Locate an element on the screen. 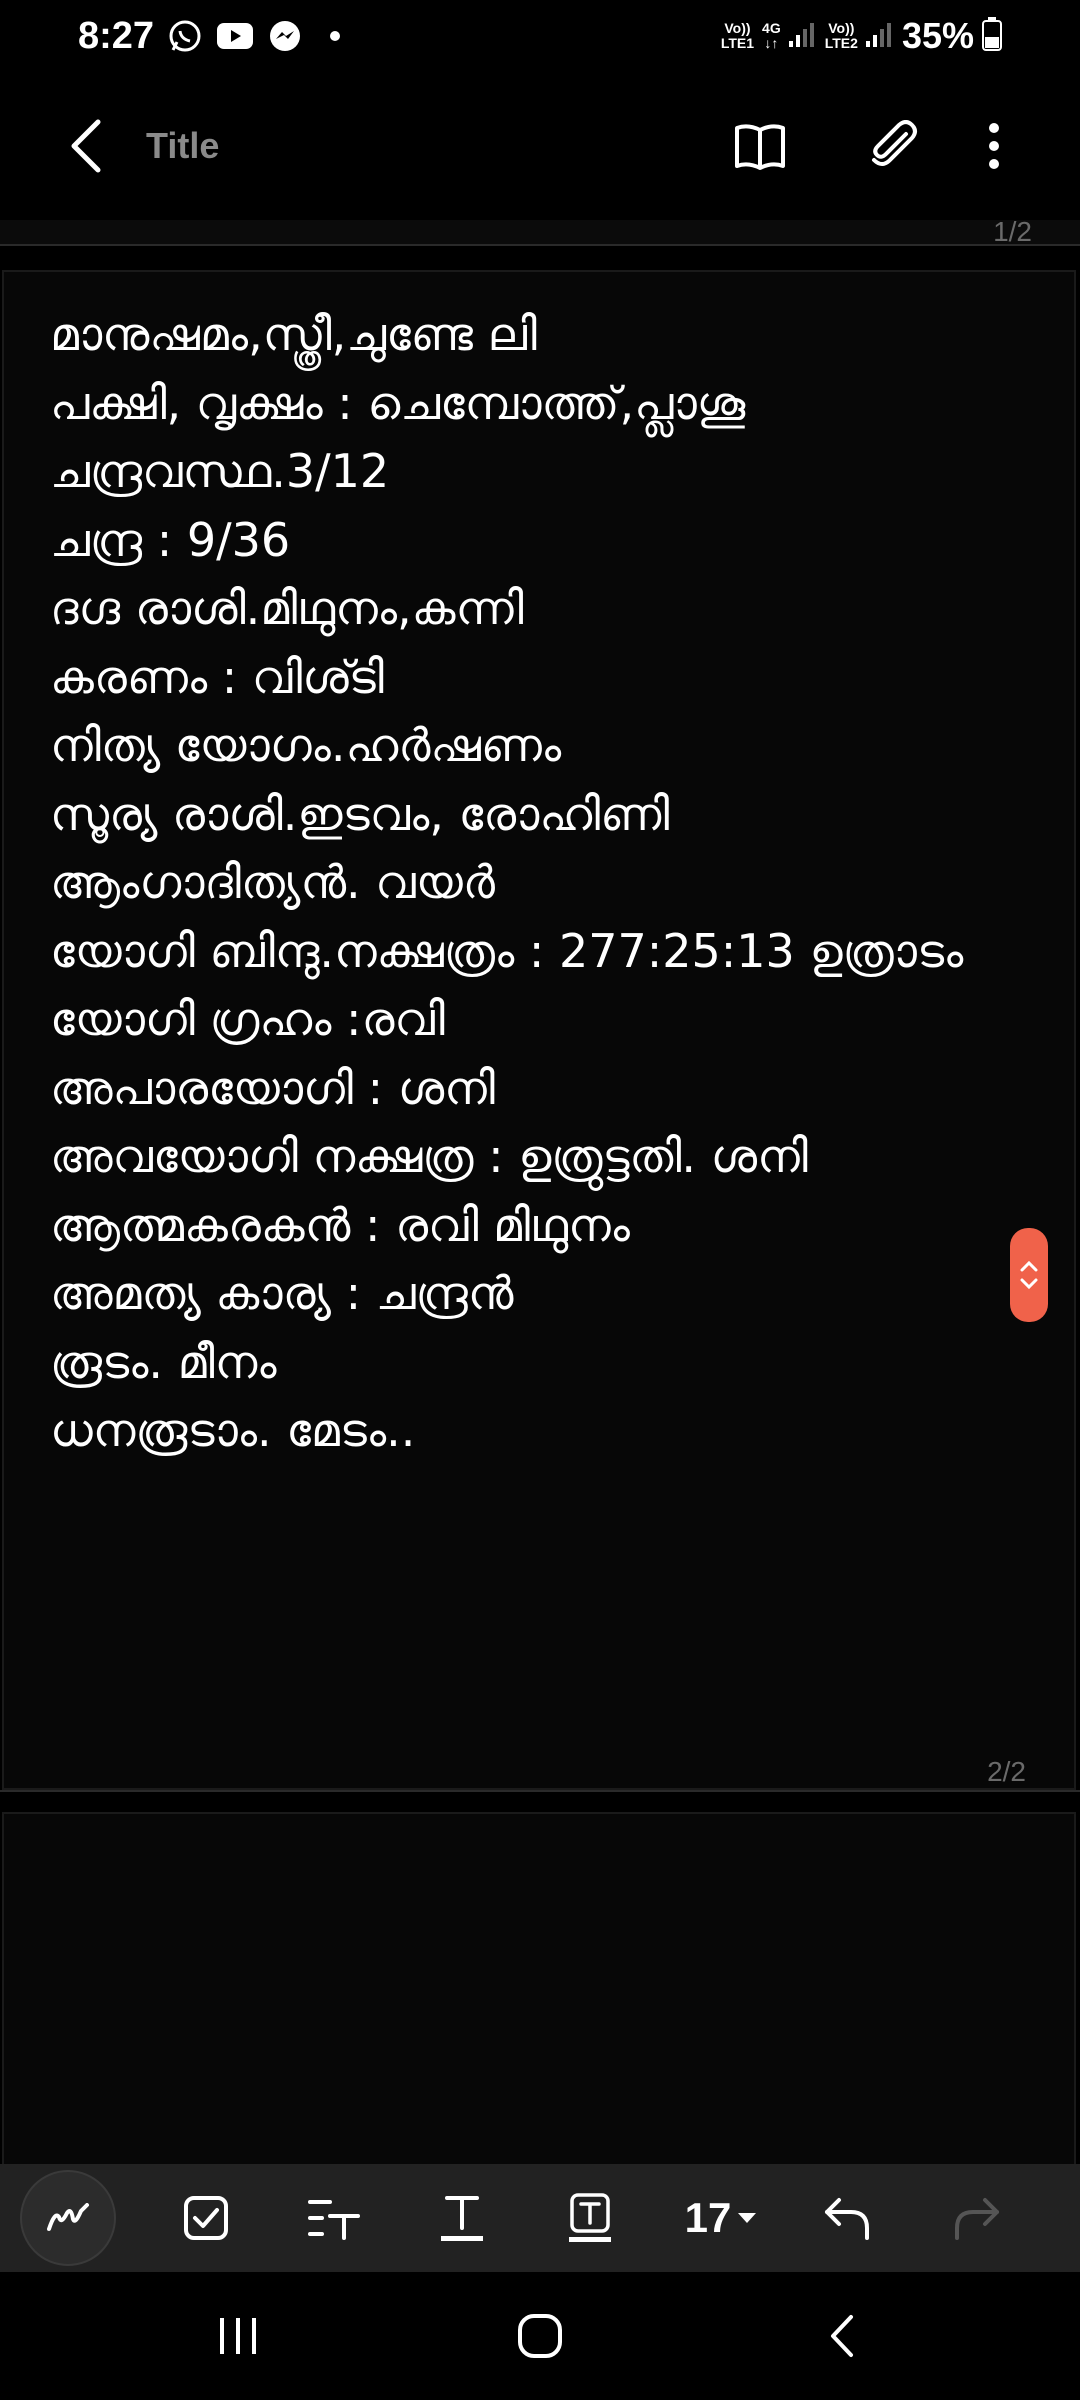  status-left: 8:27 is located at coordinates (216, 36).